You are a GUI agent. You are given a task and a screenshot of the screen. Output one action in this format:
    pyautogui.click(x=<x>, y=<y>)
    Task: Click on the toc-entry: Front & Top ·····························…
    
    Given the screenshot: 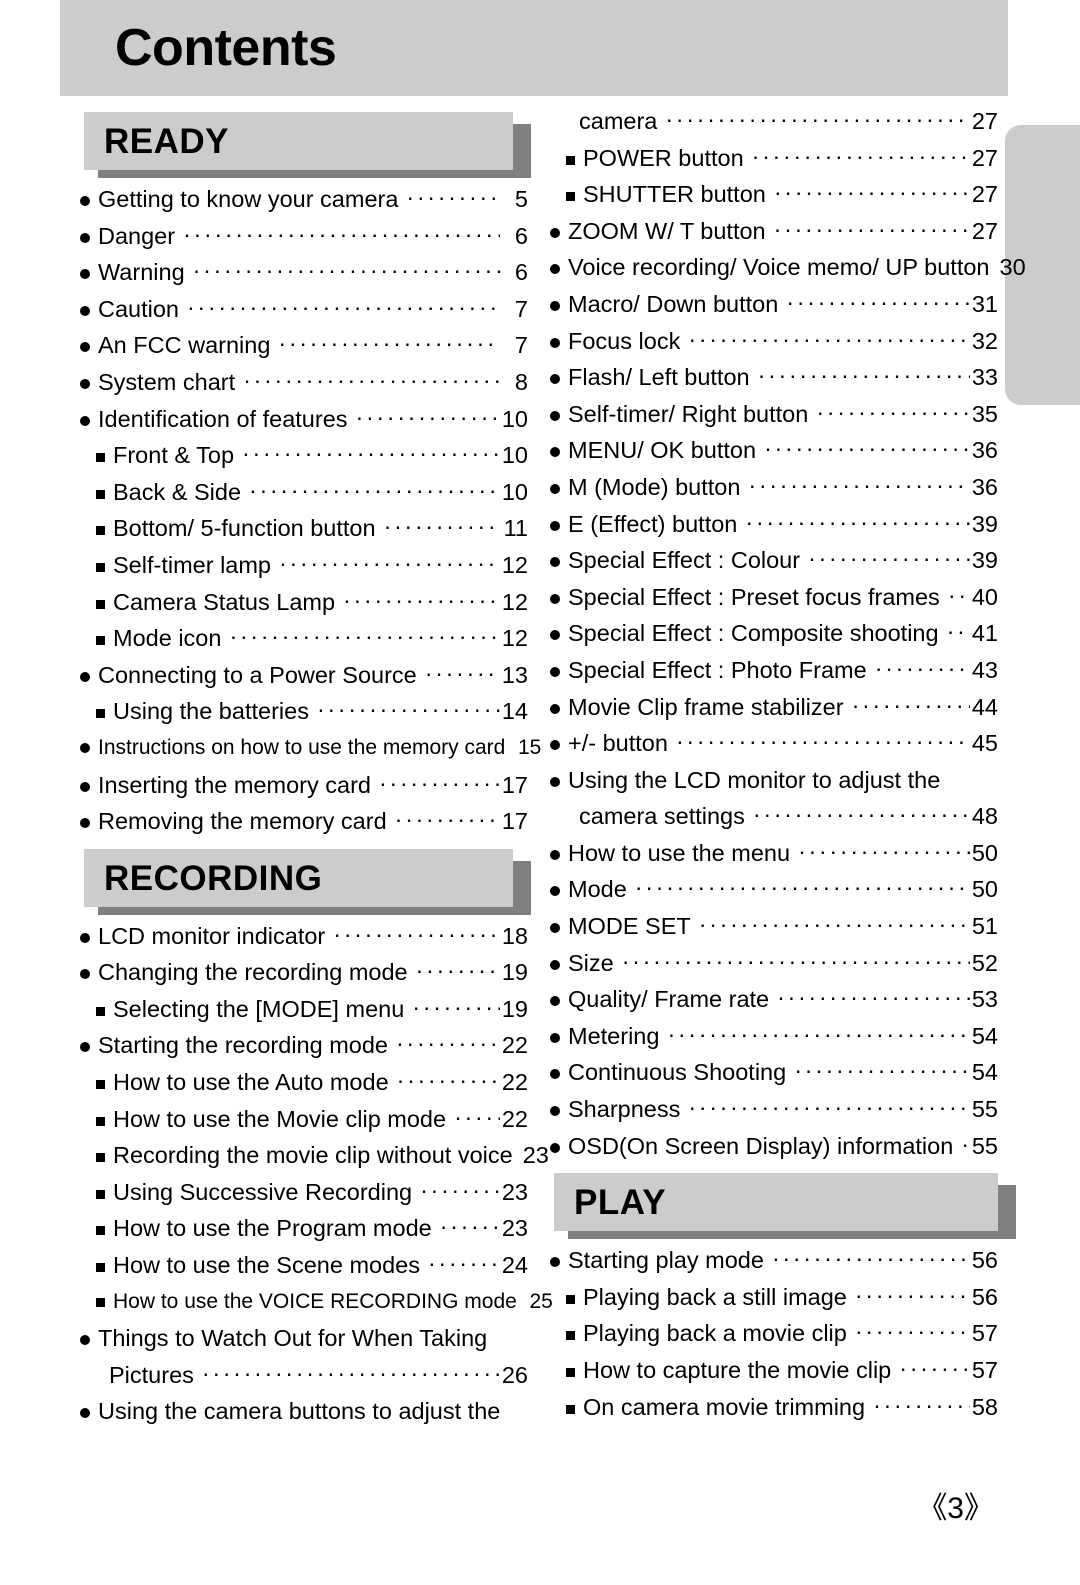 What is the action you would take?
    pyautogui.click(x=304, y=461)
    